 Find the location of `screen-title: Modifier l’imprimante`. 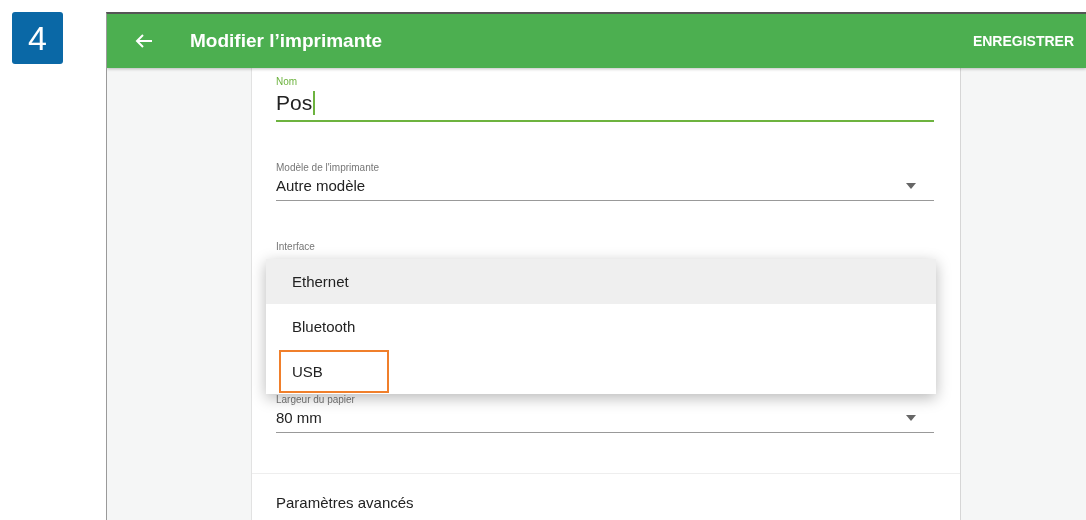

screen-title: Modifier l’imprimante is located at coordinates (287, 41).